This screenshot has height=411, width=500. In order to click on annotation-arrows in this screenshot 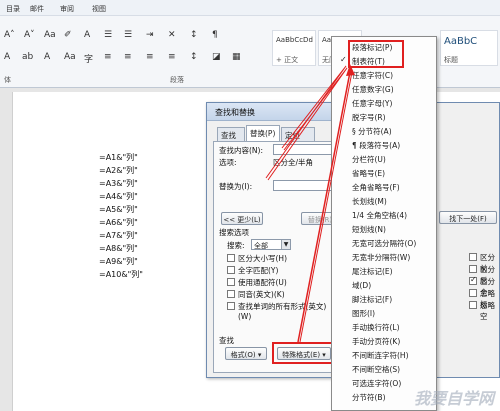, I will do `click(310, 203)`.